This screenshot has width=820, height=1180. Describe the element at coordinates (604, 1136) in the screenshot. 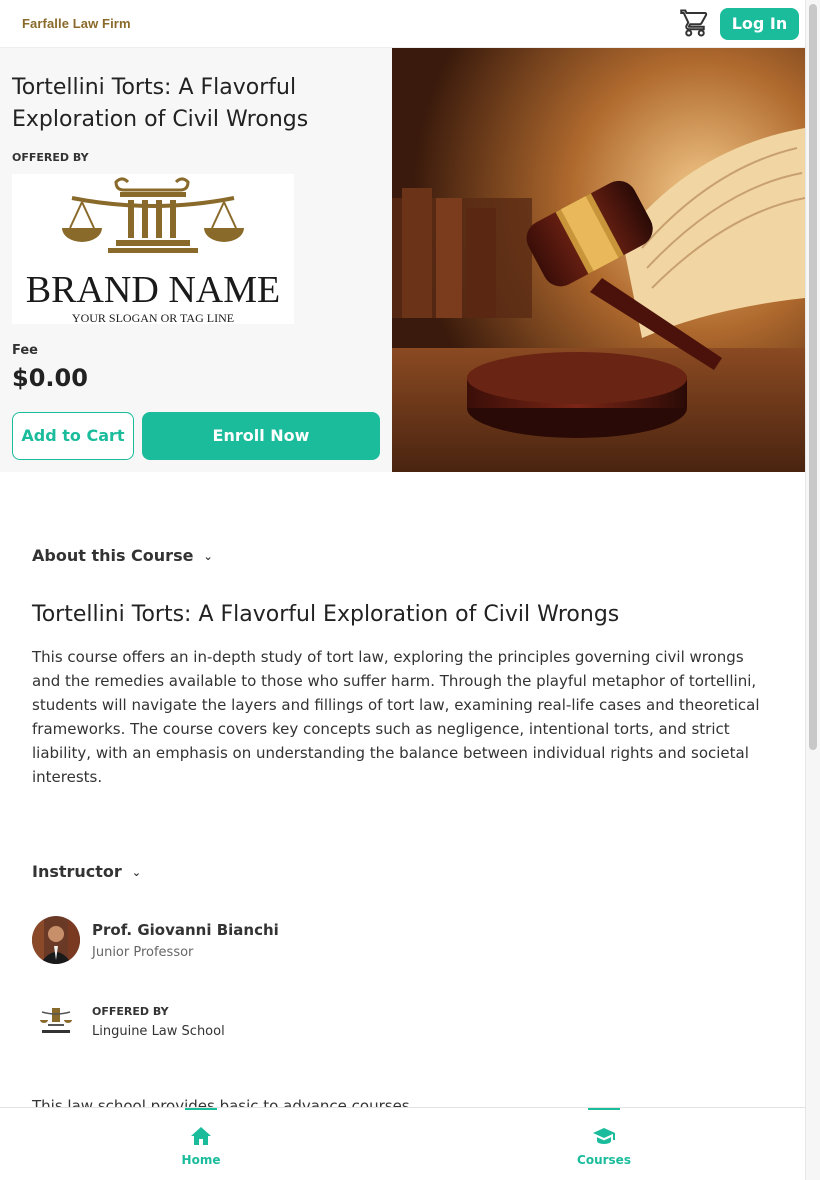

I see `graduation-cap-icon` at that location.